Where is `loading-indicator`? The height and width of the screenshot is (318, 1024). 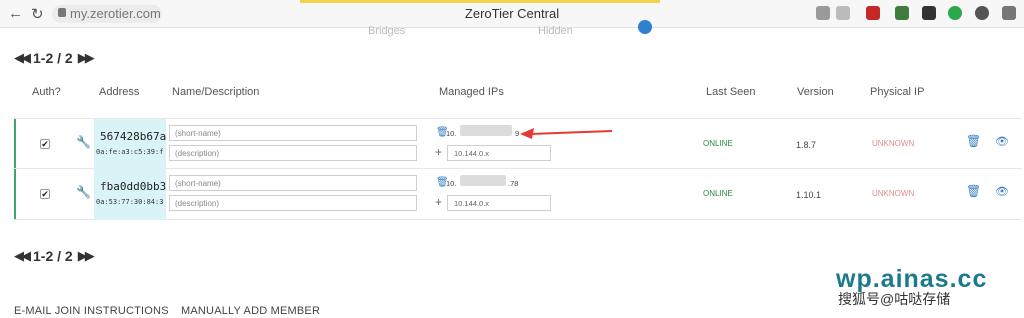 loading-indicator is located at coordinates (480, 1).